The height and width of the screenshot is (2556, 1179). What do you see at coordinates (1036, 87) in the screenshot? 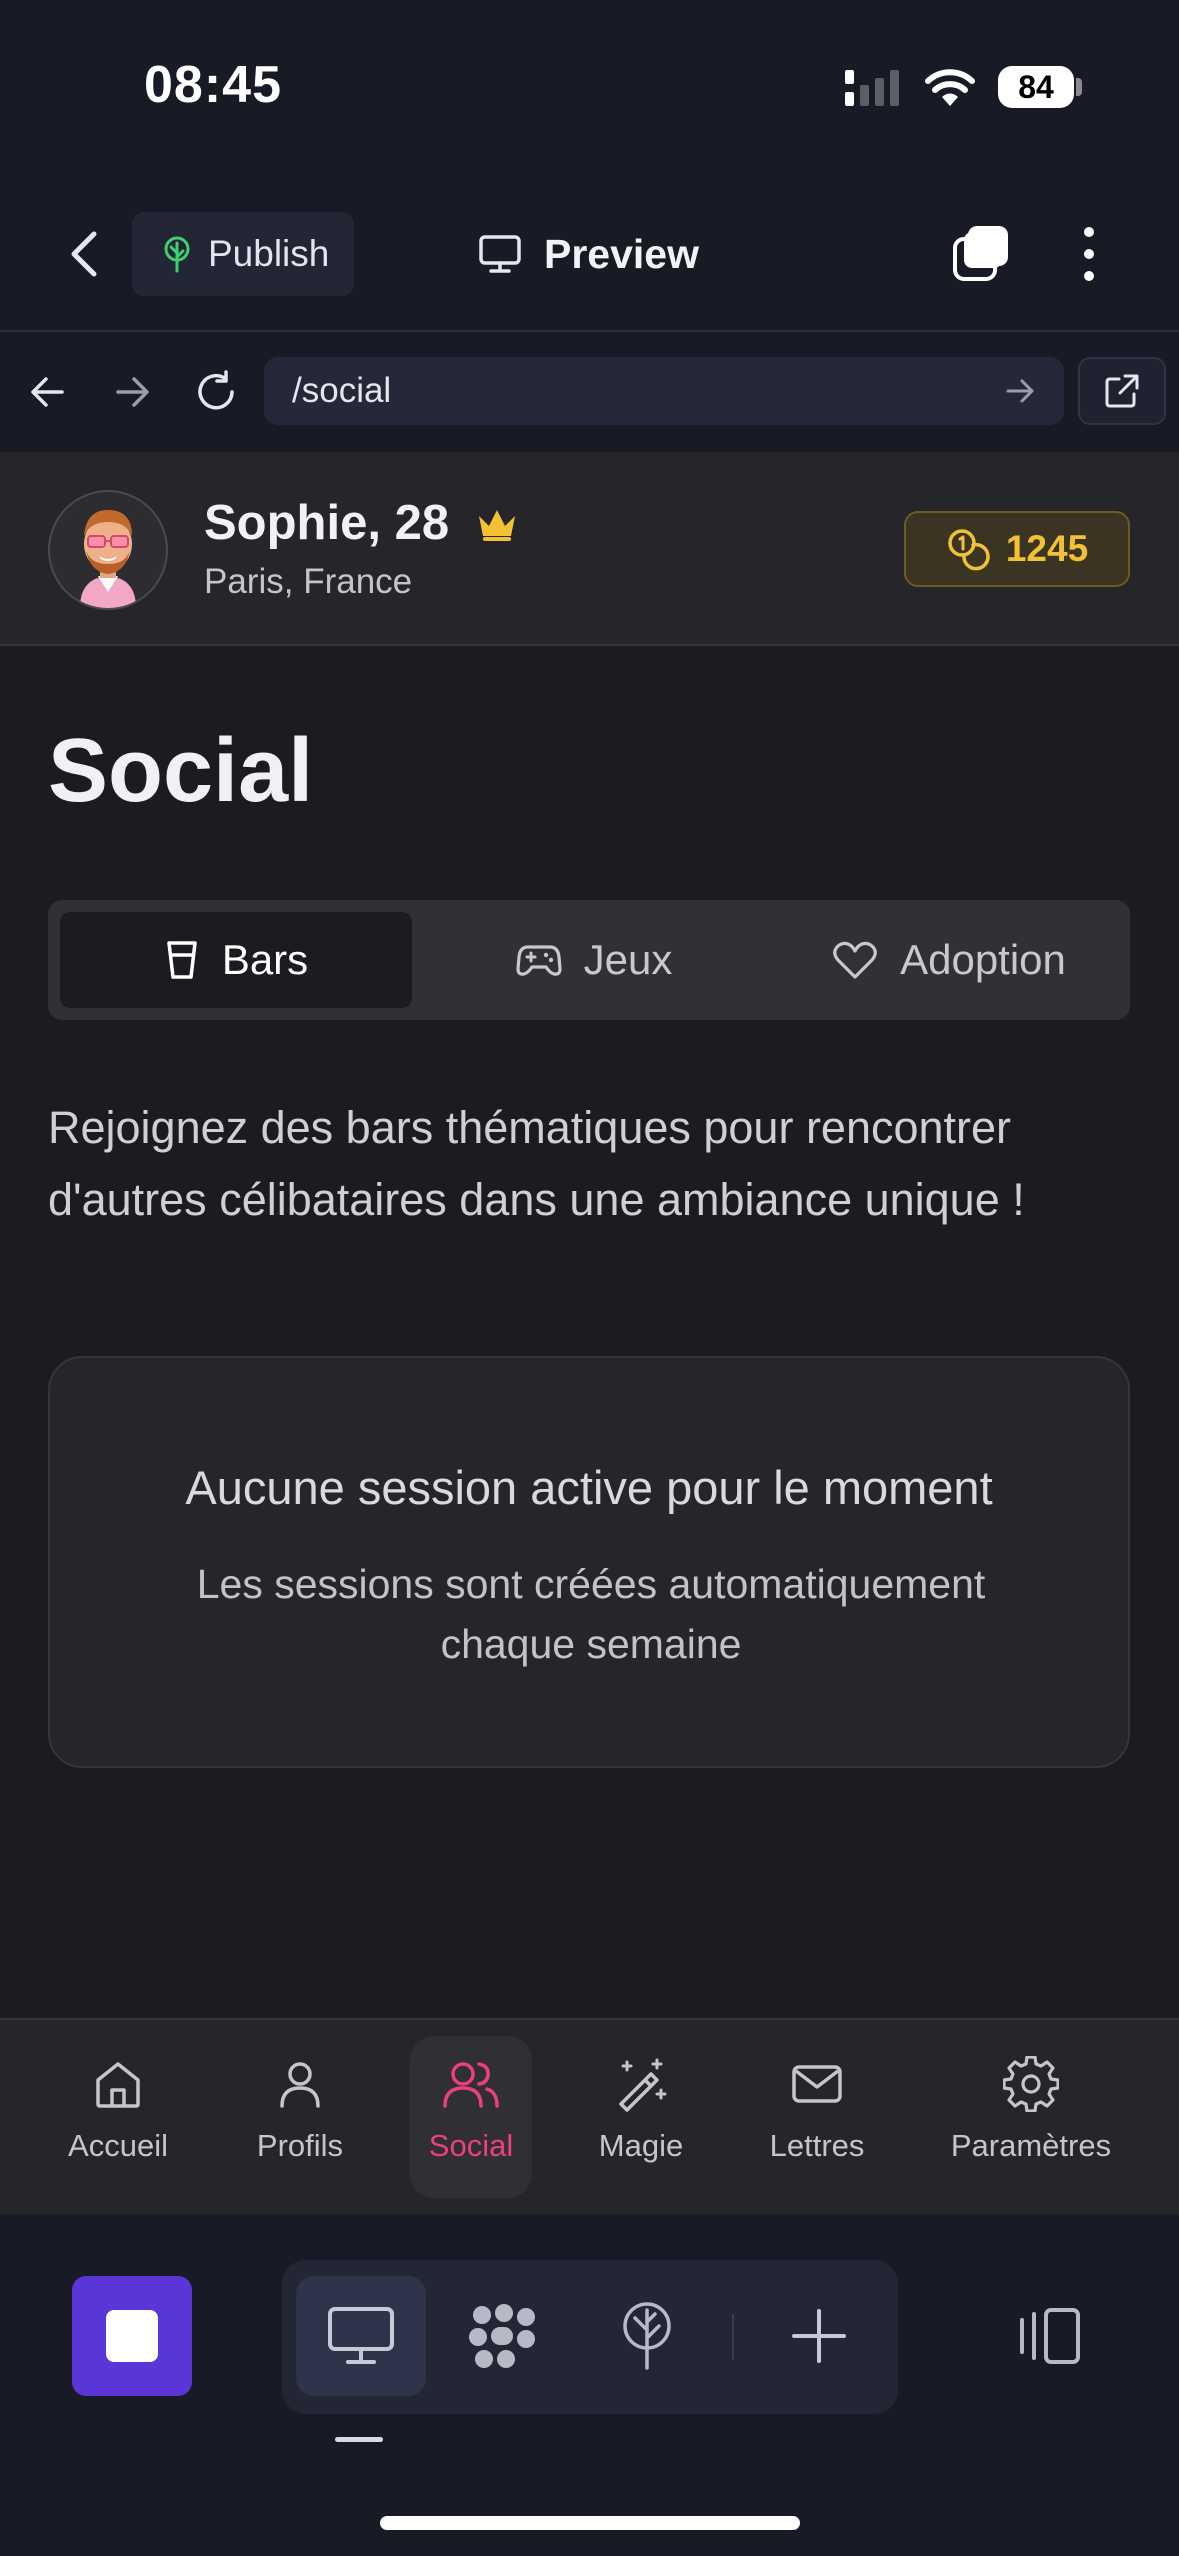
I see `battery-indicator: 84` at bounding box center [1036, 87].